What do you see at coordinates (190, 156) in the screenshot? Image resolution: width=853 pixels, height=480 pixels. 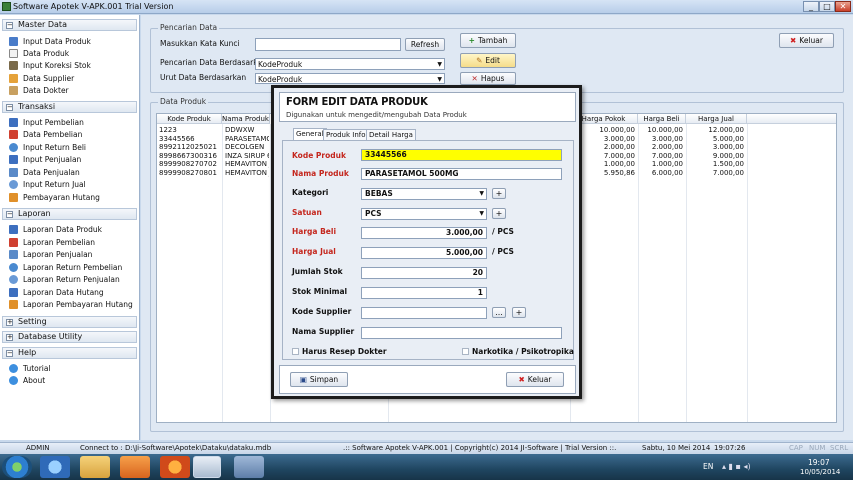 I see `grid-cell: 8998667300316` at bounding box center [190, 156].